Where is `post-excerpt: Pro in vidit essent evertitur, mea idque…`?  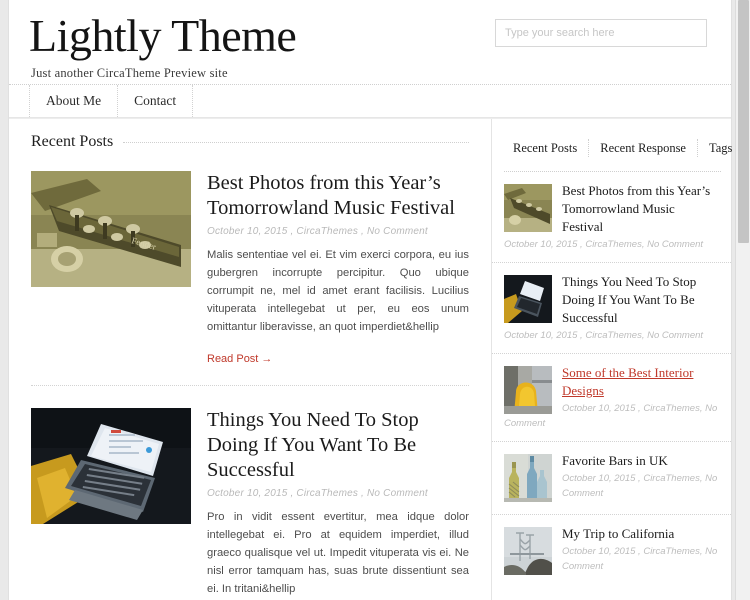
post-excerpt: Pro in vidit essent evertitur, mea idque… is located at coordinates (338, 553).